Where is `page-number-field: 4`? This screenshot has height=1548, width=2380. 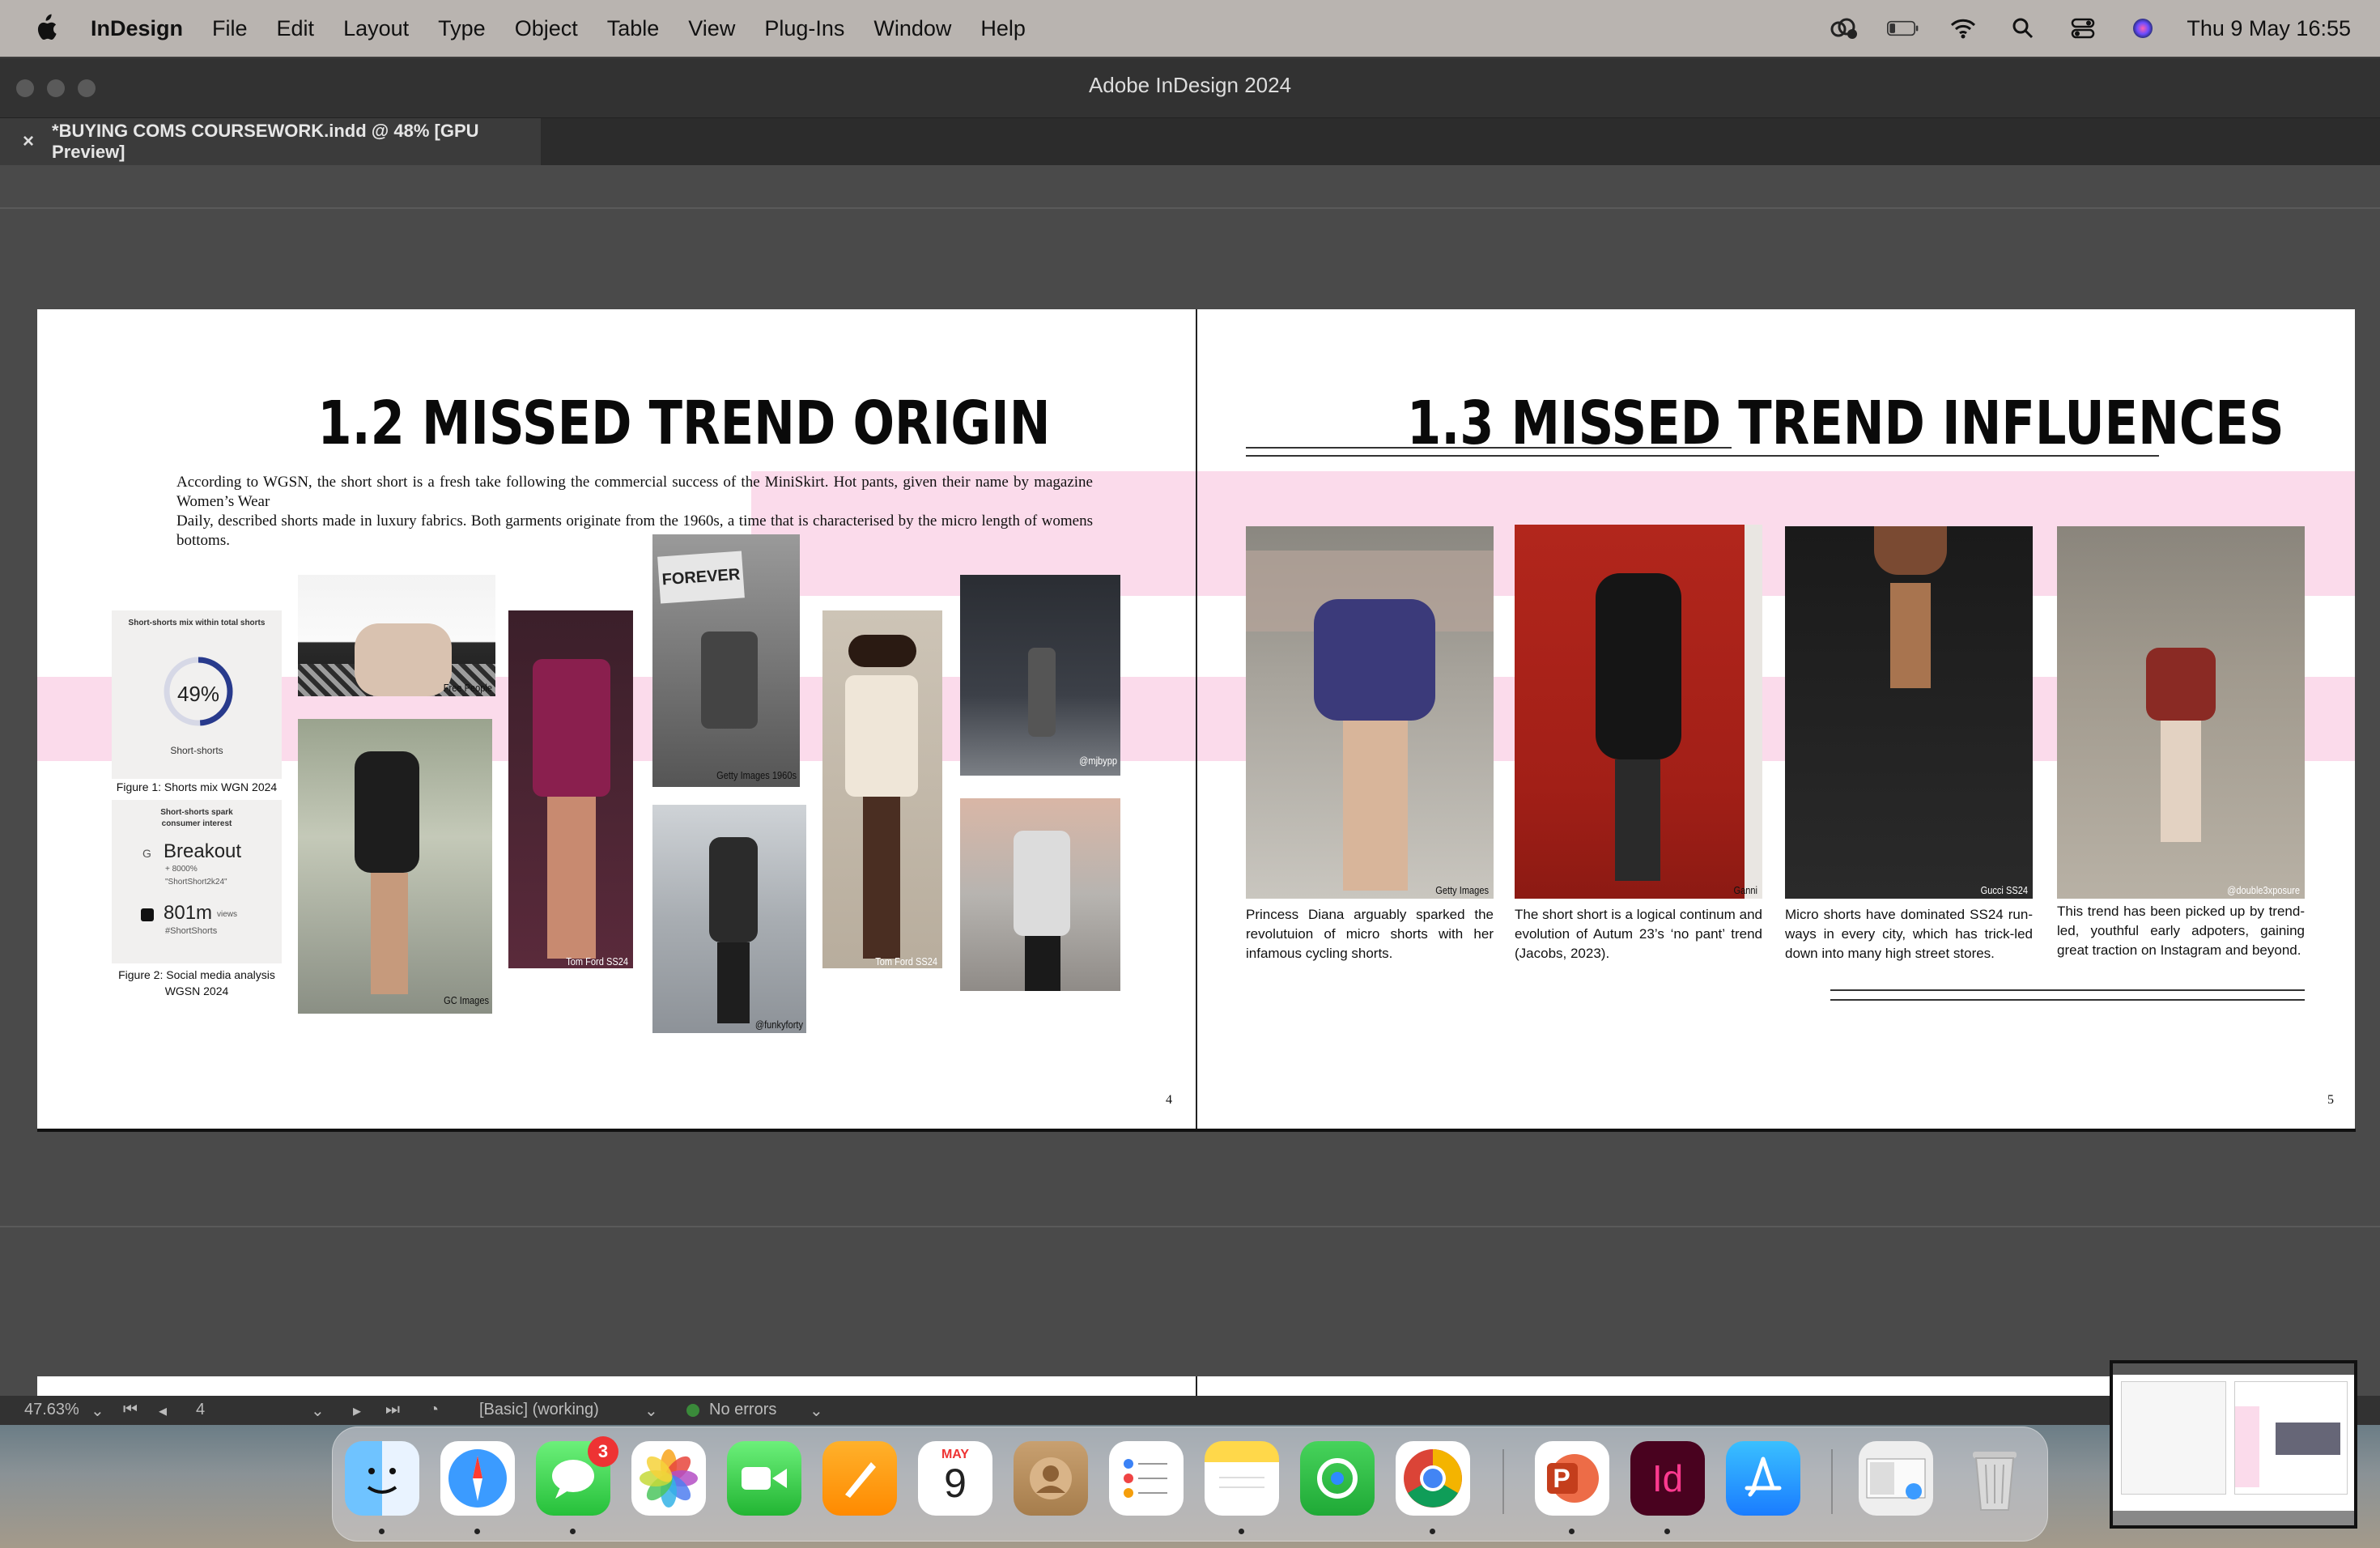
page-number-field: 4 is located at coordinates (200, 1410).